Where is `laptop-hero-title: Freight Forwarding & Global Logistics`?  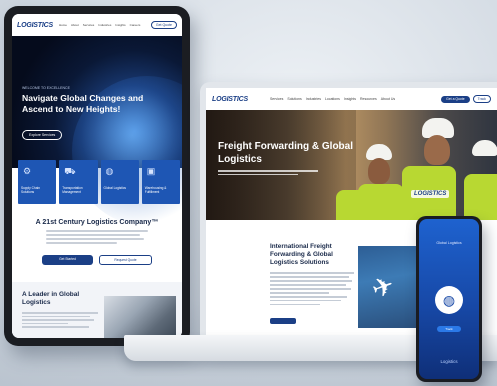 laptop-hero-title: Freight Forwarding & Global Logistics is located at coordinates (285, 153).